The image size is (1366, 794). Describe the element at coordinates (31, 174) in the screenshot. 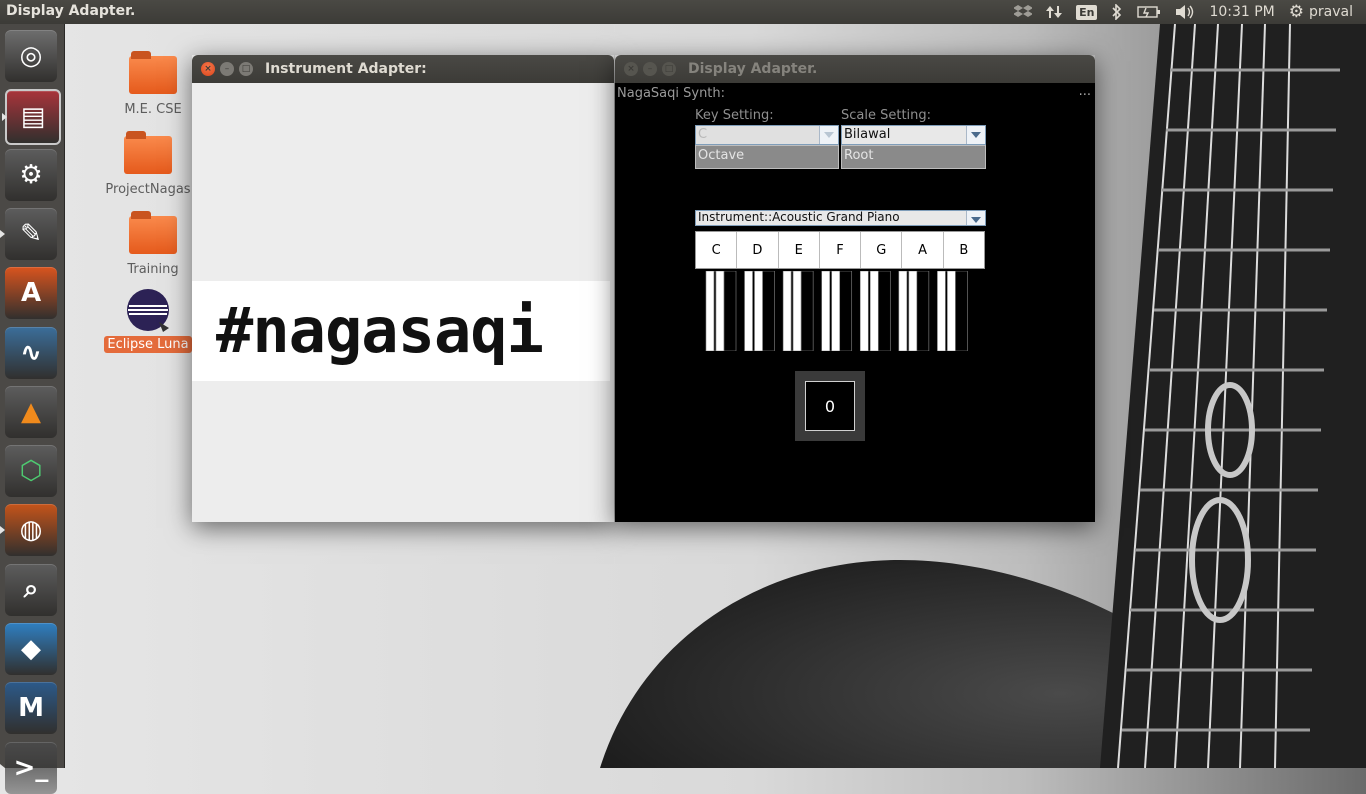

I see `launcher-item-system-settings: ⚙` at that location.